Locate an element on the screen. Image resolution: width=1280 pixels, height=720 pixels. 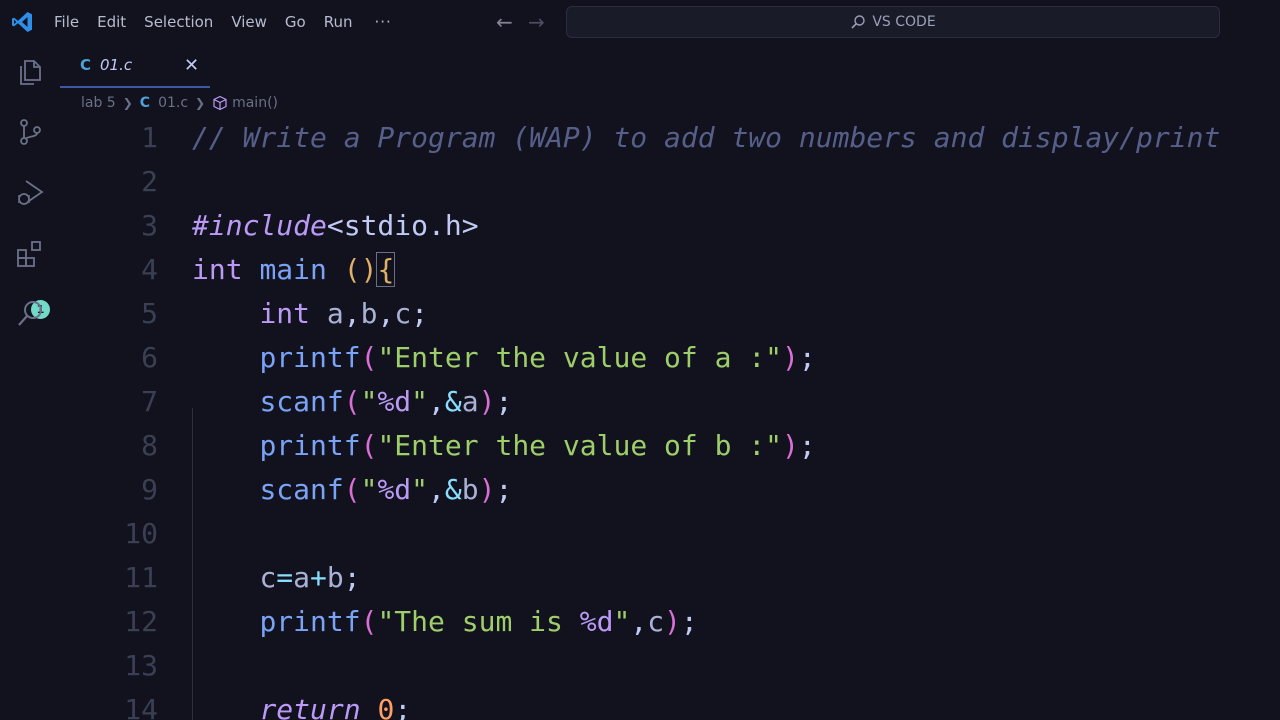
code-line: 12 printf("The sum is %d",c); is located at coordinates (640, 622).